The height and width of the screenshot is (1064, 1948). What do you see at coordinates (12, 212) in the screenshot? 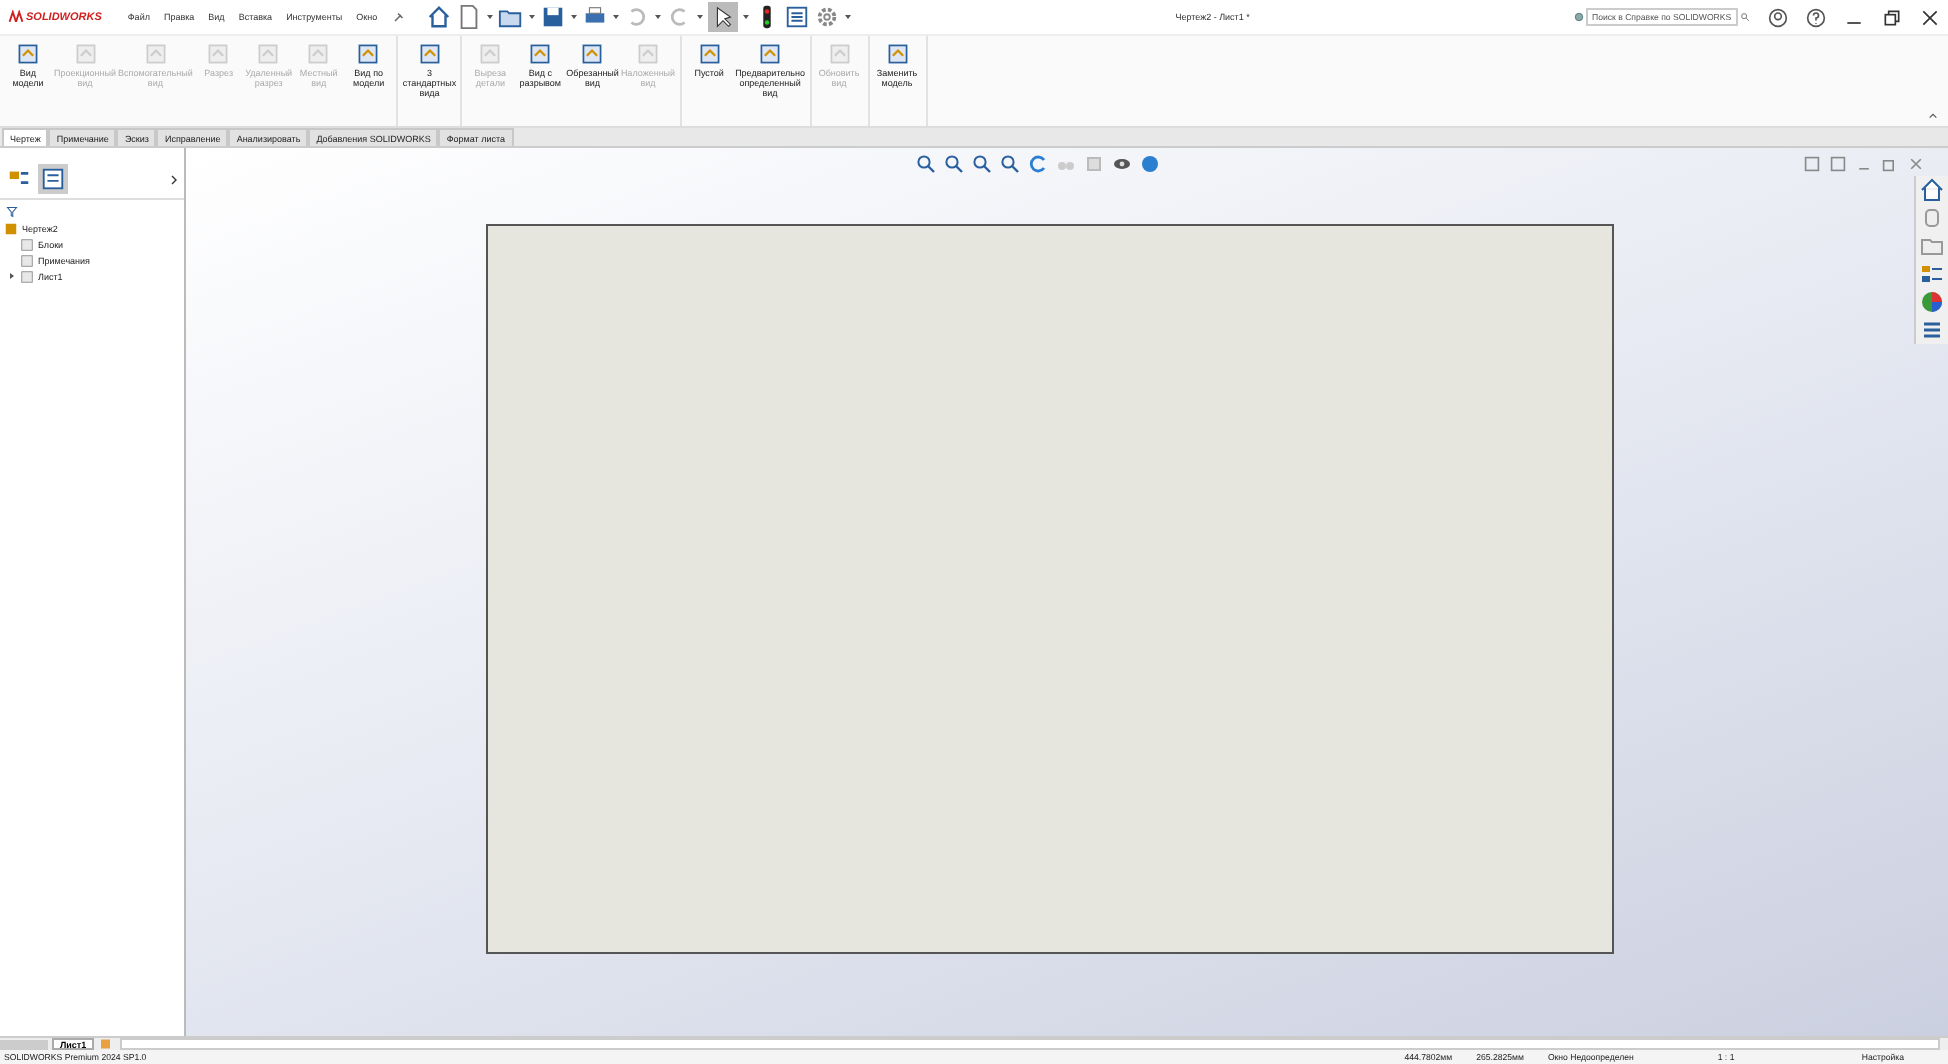
I see `filter-icon` at bounding box center [12, 212].